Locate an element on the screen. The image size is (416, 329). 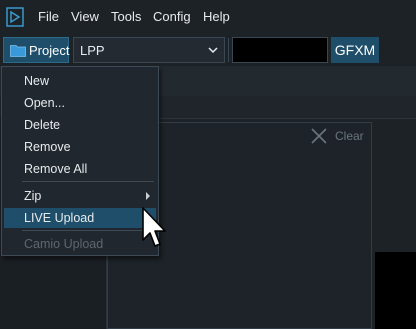
toolbar: Project LPP GFXM is located at coordinates (208, 50).